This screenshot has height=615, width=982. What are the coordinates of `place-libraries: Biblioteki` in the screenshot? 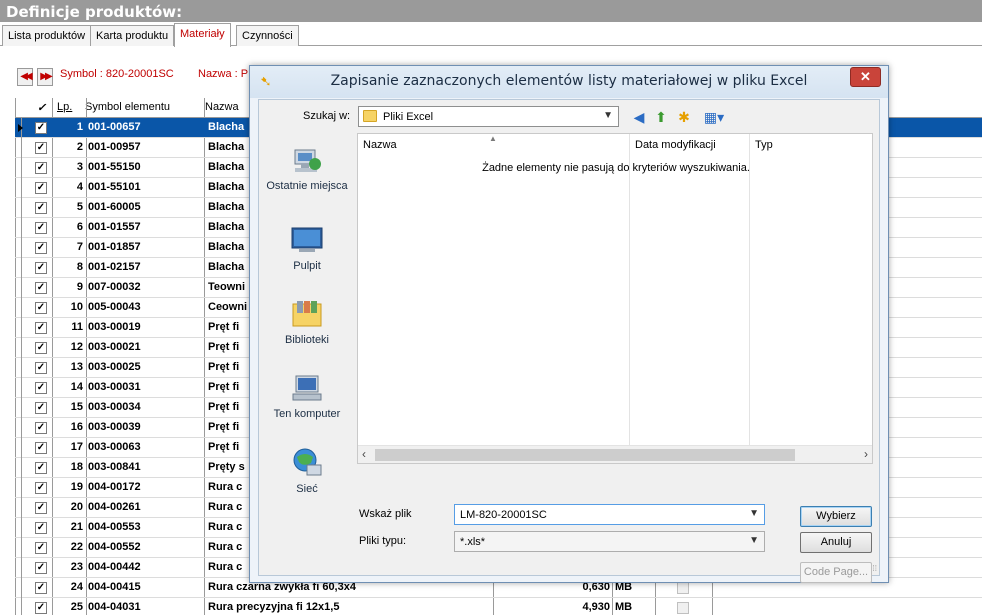 It's located at (307, 322).